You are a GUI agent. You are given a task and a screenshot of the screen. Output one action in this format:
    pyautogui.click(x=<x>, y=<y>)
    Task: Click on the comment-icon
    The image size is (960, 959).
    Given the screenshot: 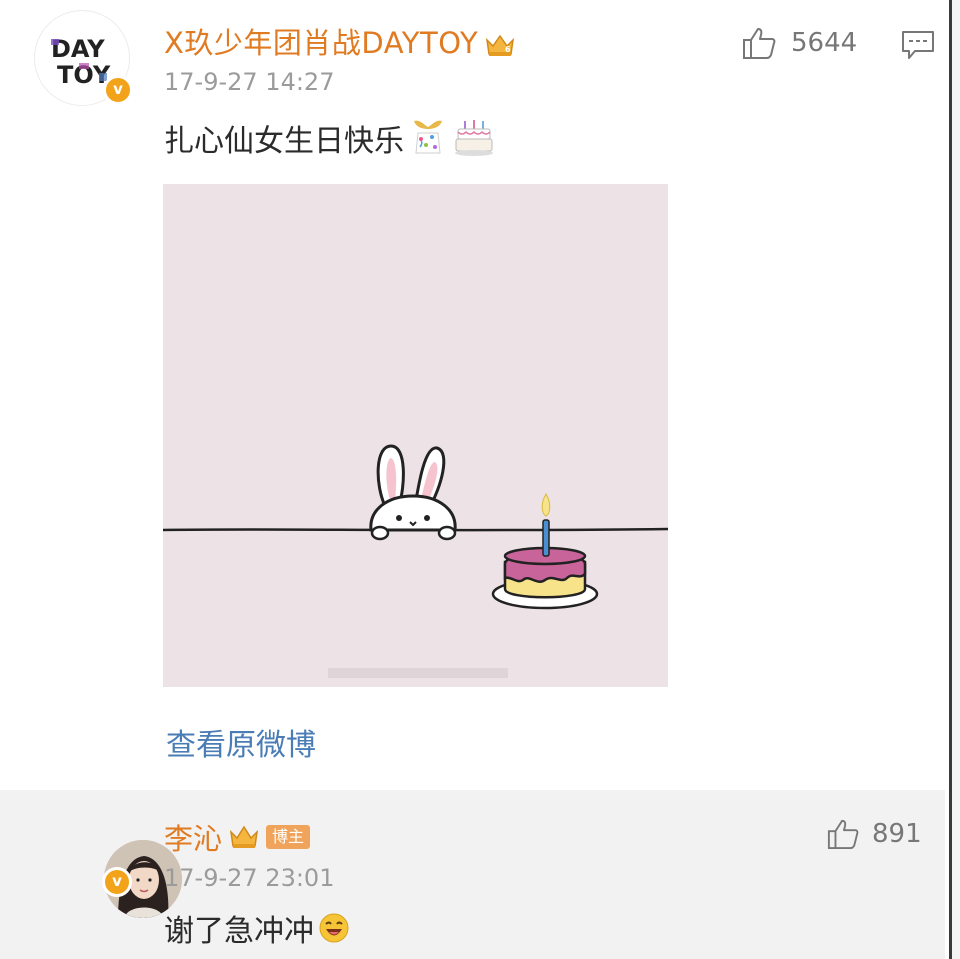 What is the action you would take?
    pyautogui.click(x=918, y=45)
    